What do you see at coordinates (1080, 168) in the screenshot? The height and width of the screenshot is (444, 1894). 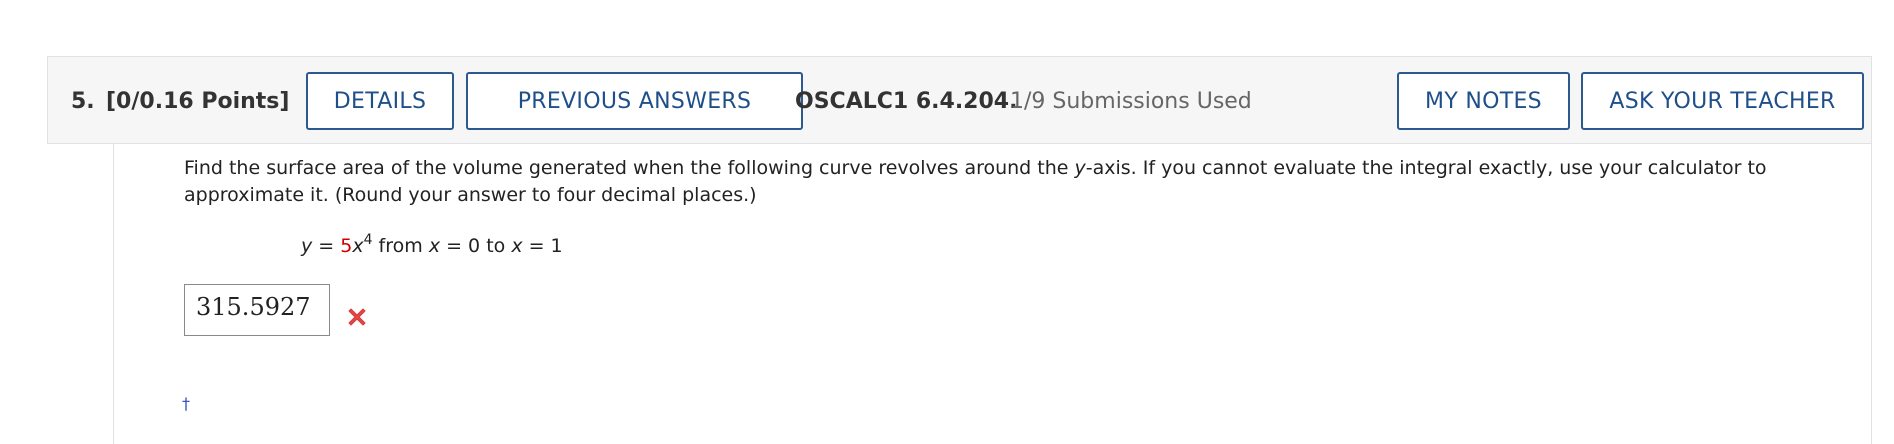 I see `prompt-variable: y` at bounding box center [1080, 168].